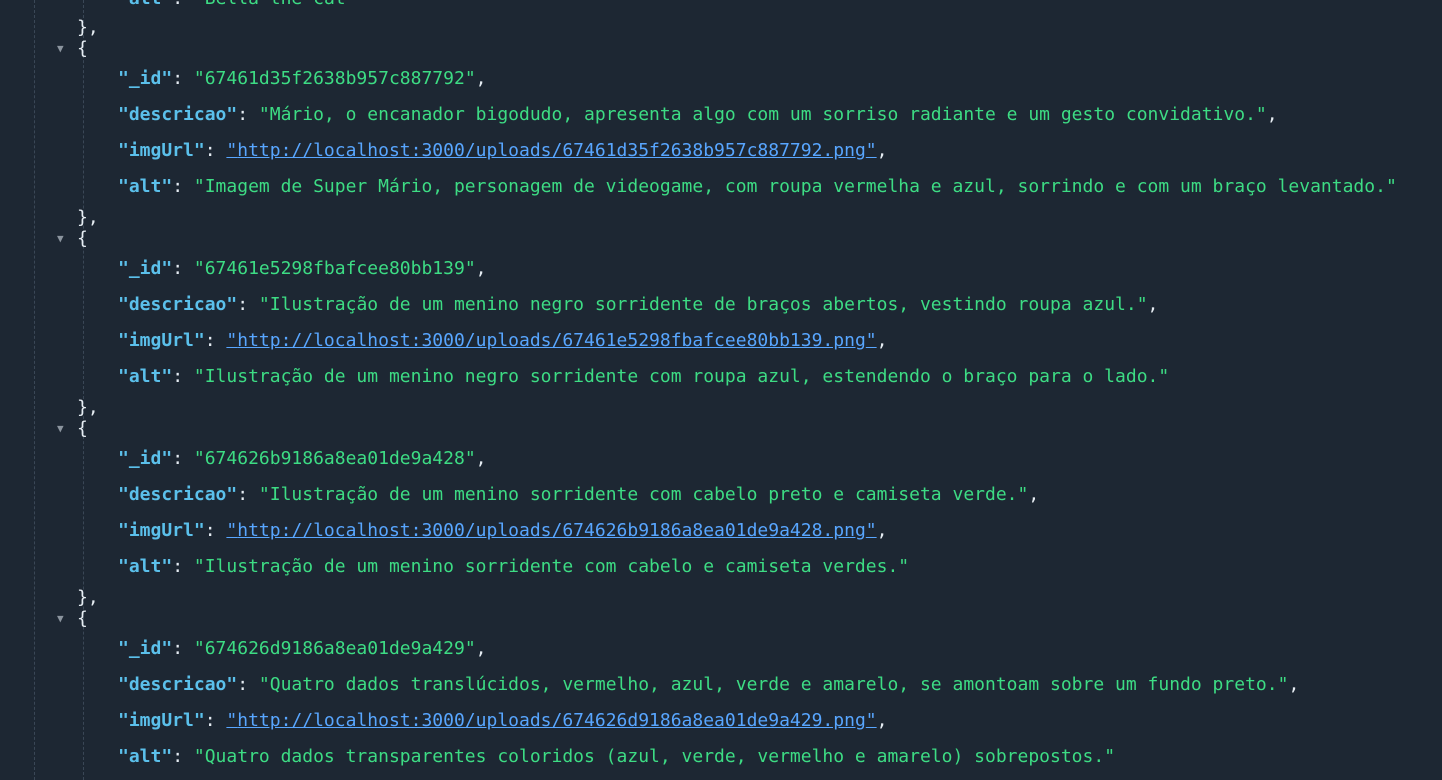 The height and width of the screenshot is (780, 1442). I want to click on id-row: "_id": "67461d35f2638b957c887792",, so click(302, 78).